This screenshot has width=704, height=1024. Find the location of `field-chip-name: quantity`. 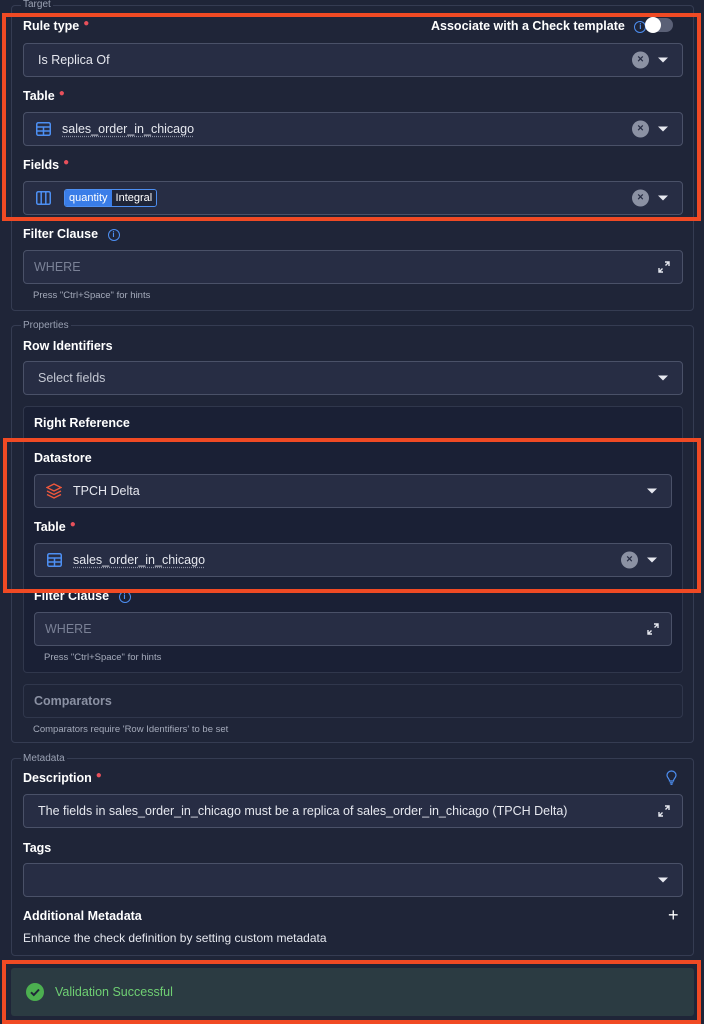

field-chip-name: quantity is located at coordinates (88, 198).